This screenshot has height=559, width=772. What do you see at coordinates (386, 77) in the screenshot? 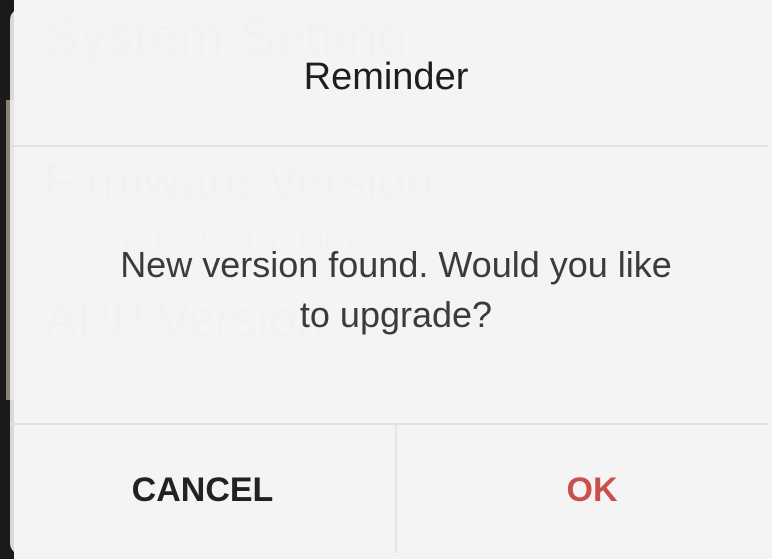
I see `dialog-title: Reminder` at bounding box center [386, 77].